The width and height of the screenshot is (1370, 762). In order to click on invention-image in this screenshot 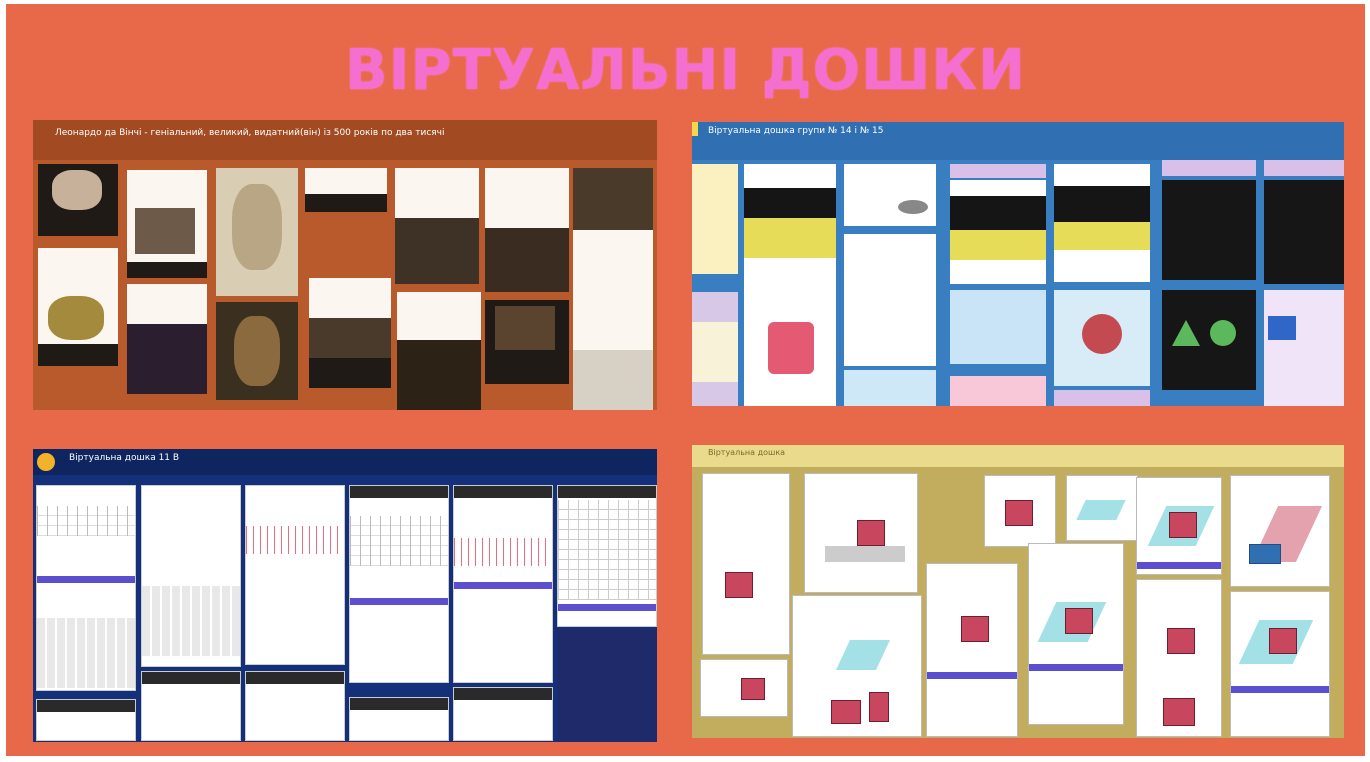, I will do `click(76, 318)`.